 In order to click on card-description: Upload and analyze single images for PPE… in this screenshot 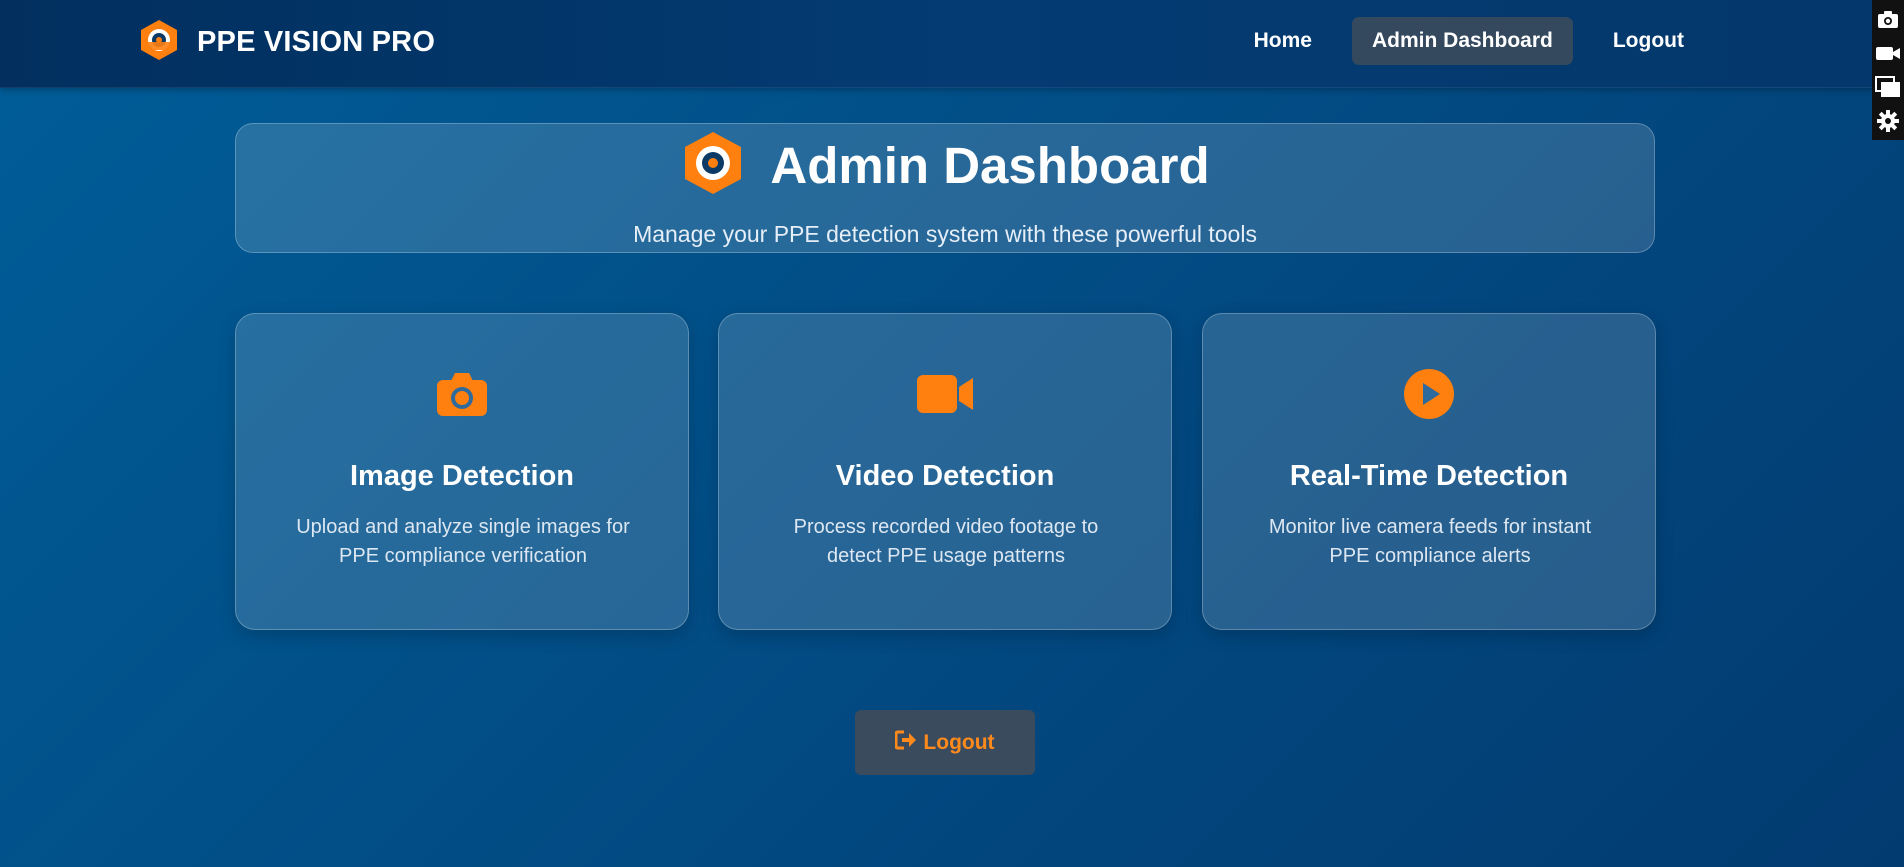, I will do `click(463, 541)`.